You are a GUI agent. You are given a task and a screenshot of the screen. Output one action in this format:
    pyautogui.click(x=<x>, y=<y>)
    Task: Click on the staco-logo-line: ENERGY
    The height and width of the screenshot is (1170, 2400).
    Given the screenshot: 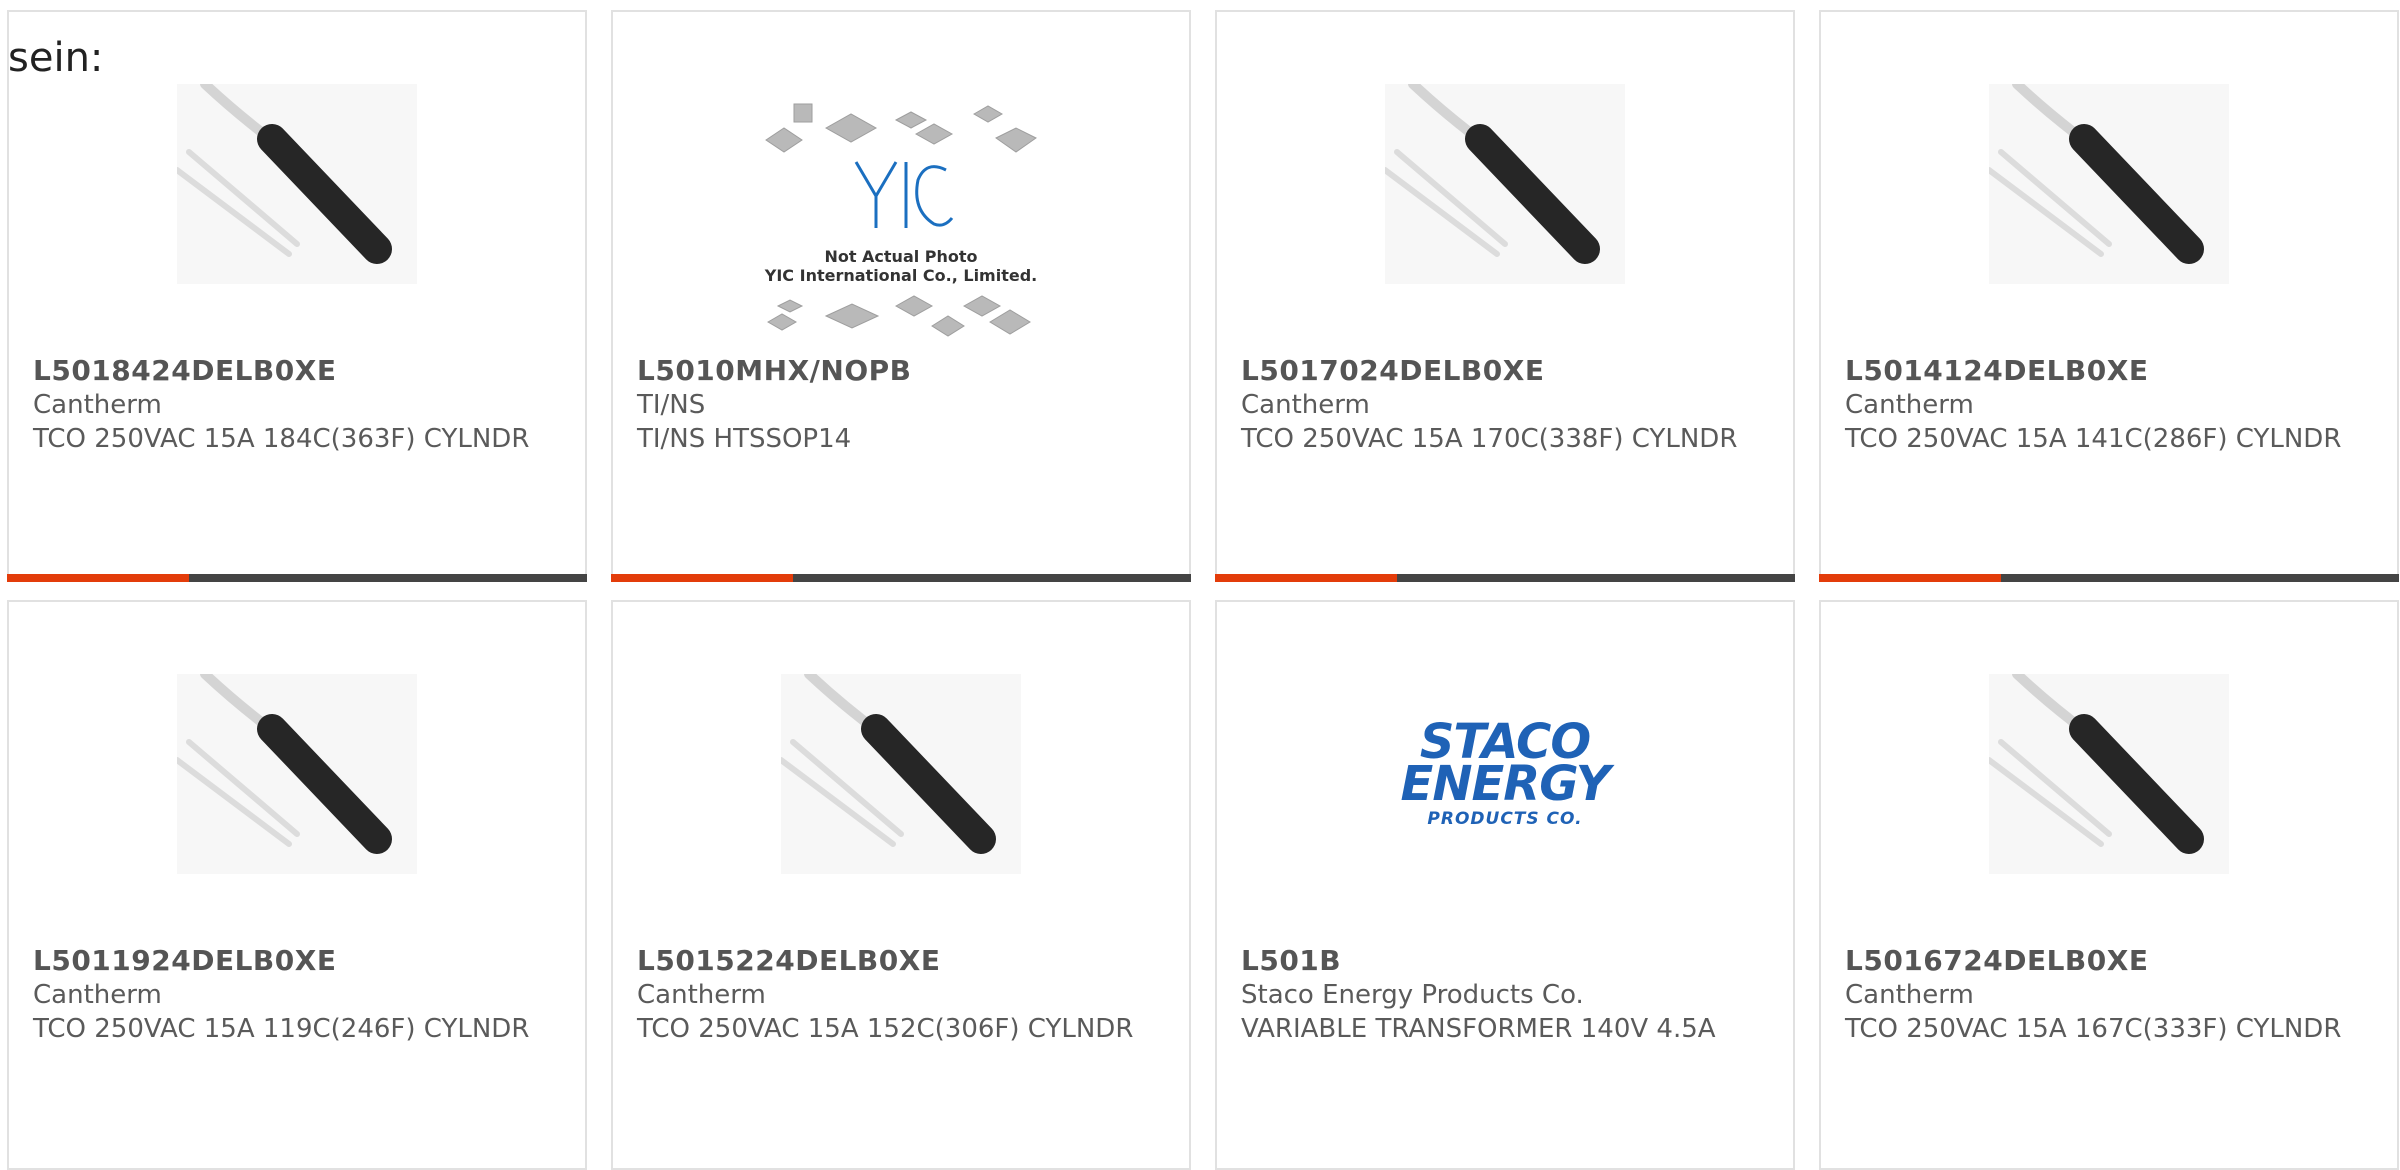 What is the action you would take?
    pyautogui.click(x=1505, y=784)
    